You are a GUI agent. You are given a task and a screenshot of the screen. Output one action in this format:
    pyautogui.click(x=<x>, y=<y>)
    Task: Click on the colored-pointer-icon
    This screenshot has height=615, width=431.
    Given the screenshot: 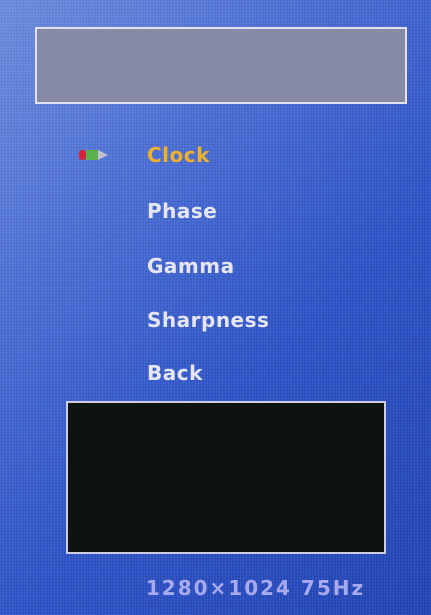 What is the action you would take?
    pyautogui.click(x=93, y=155)
    